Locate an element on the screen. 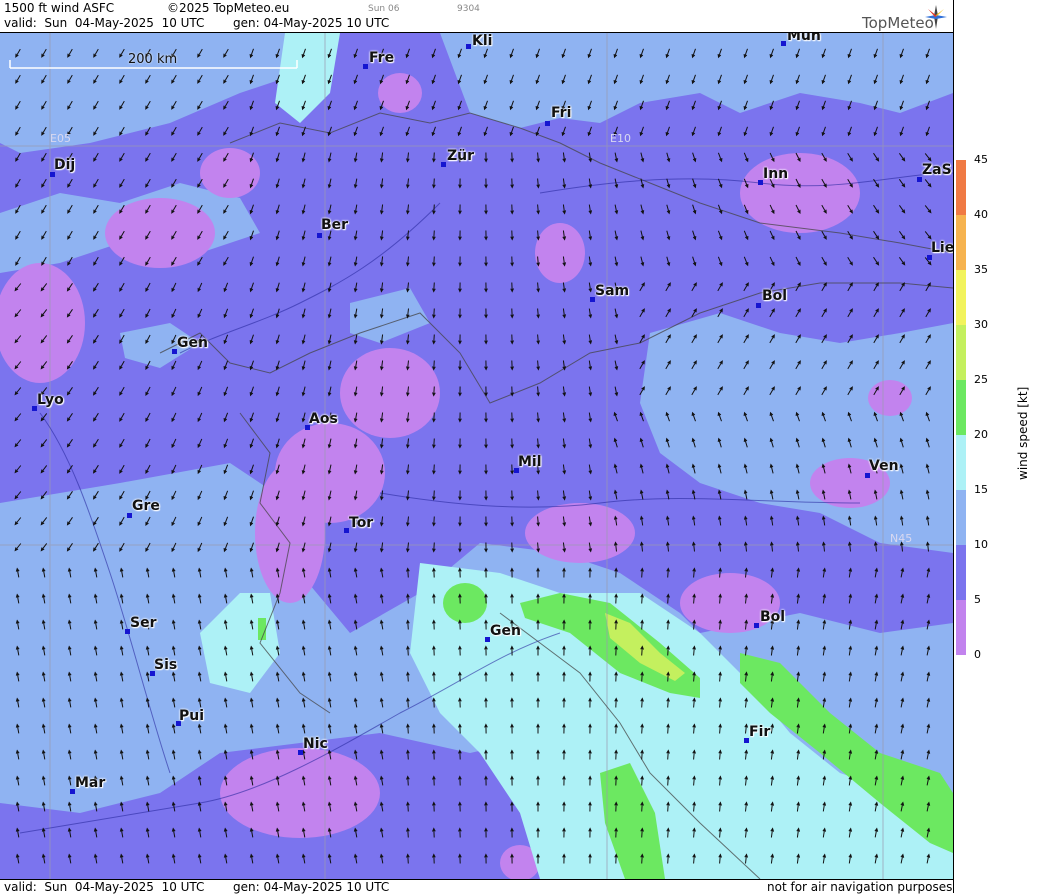  city-label-lie: Lie is located at coordinates (942, 248).